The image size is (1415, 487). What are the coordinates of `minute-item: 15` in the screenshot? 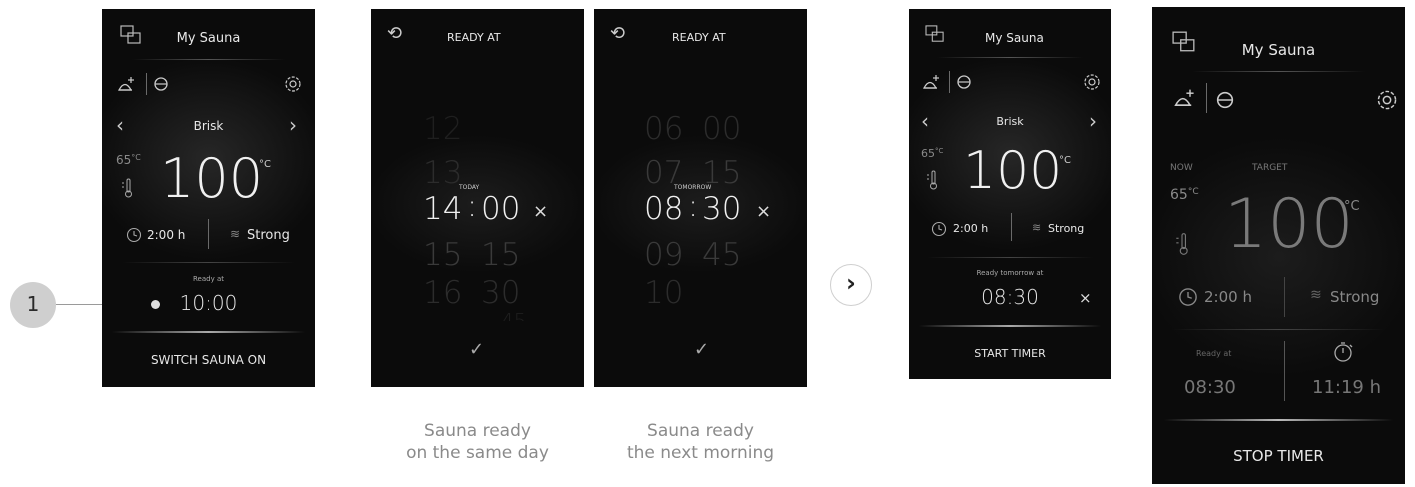 It's located at (500, 255).